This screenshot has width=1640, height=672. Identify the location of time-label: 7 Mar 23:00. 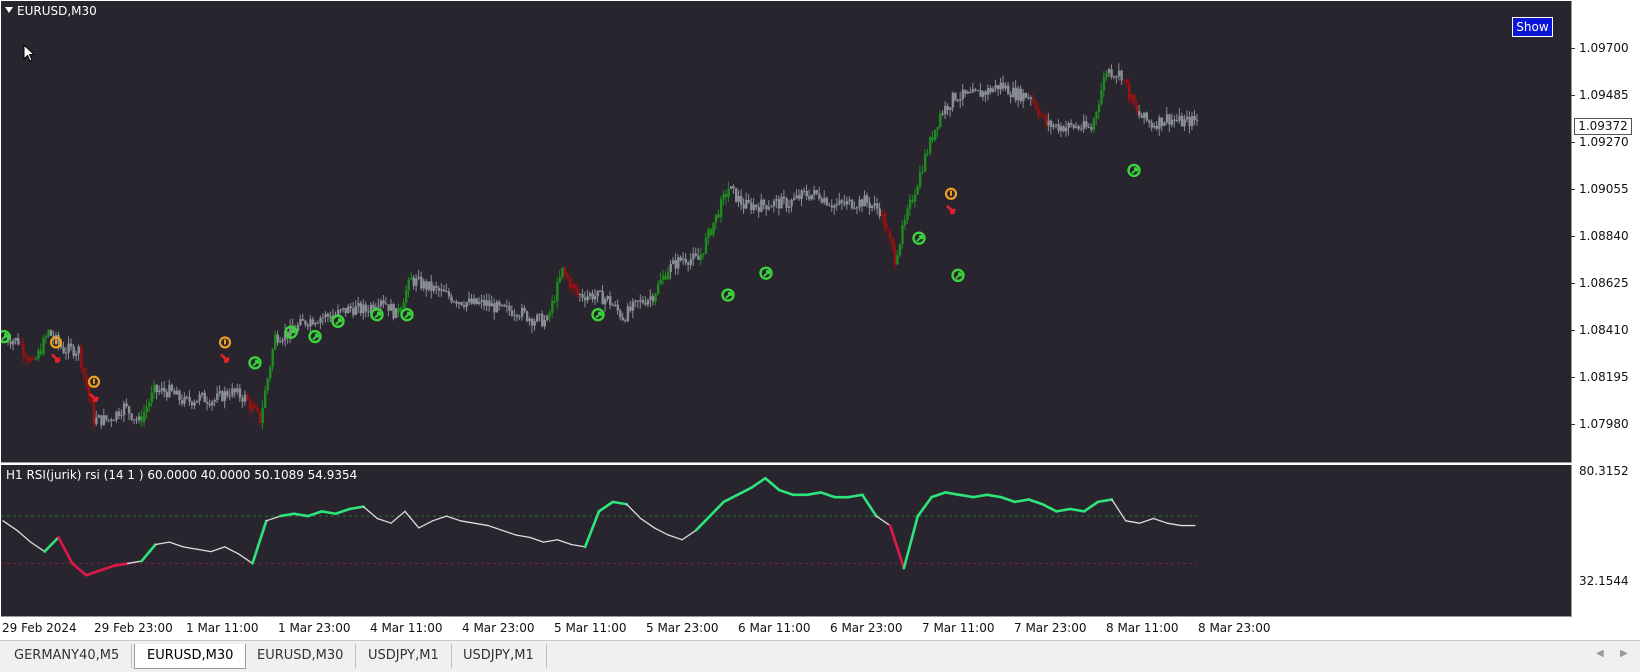
(1050, 628).